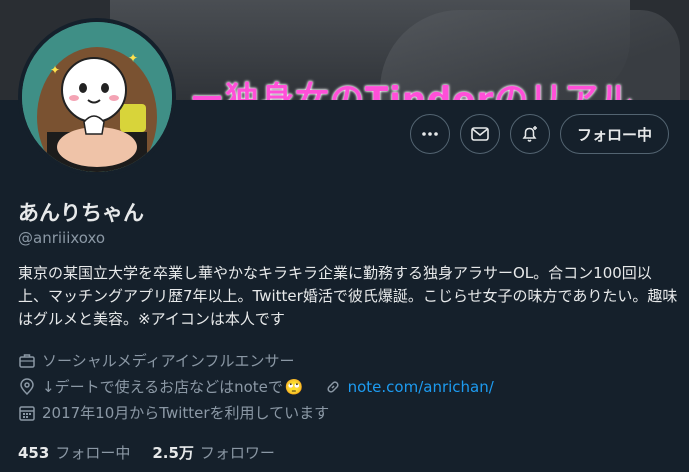 The height and width of the screenshot is (472, 689). What do you see at coordinates (173, 453) in the screenshot?
I see `followers-count: 2.5万` at bounding box center [173, 453].